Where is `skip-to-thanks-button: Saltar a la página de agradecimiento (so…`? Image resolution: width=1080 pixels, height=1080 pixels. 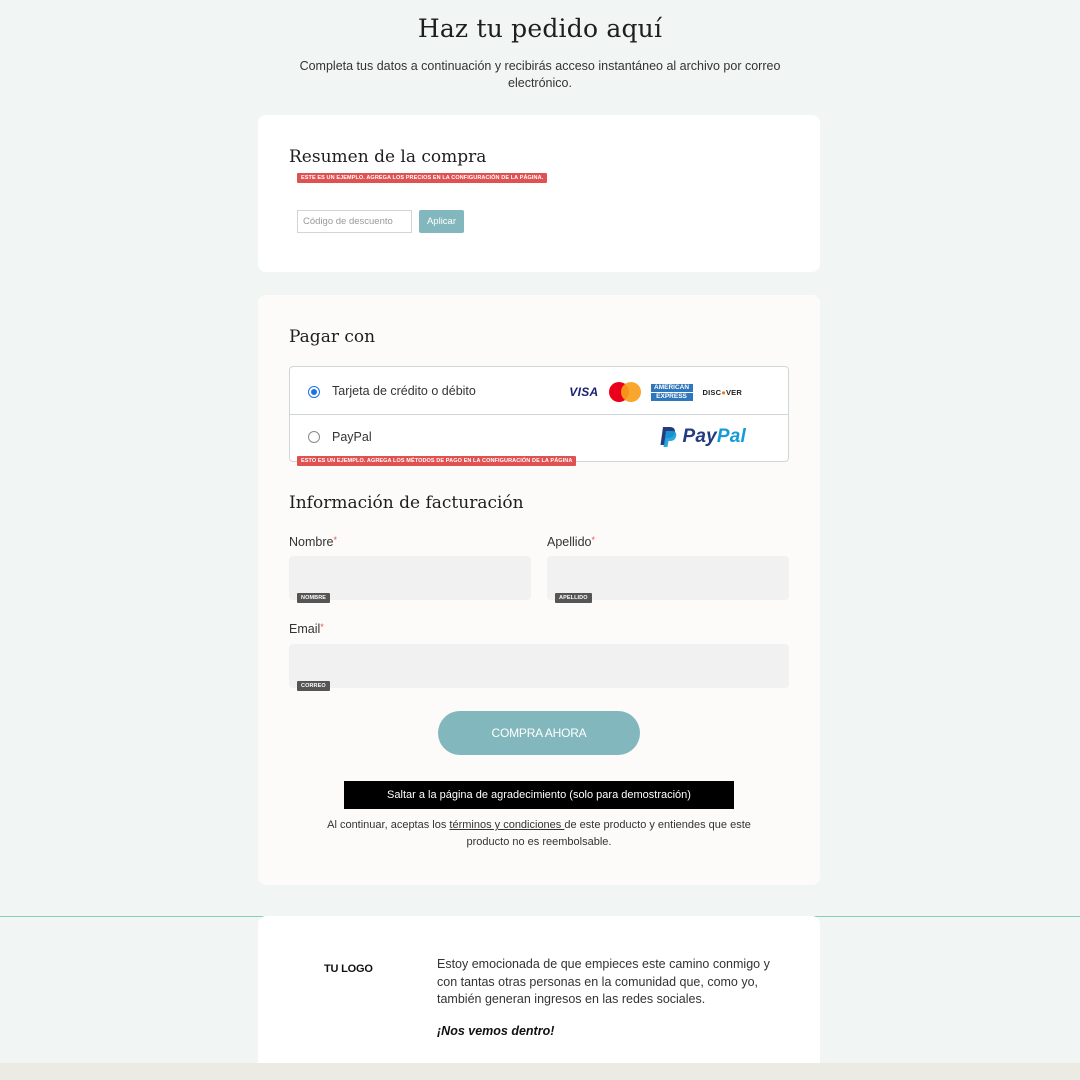 skip-to-thanks-button: Saltar a la página de agradecimiento (so… is located at coordinates (539, 795).